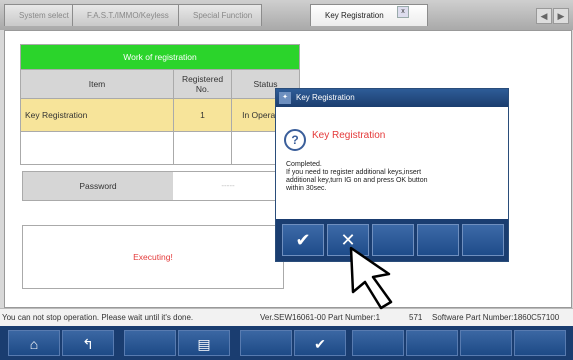  Describe the element at coordinates (160, 57) in the screenshot. I see `work-table-title: Work of registration` at that location.